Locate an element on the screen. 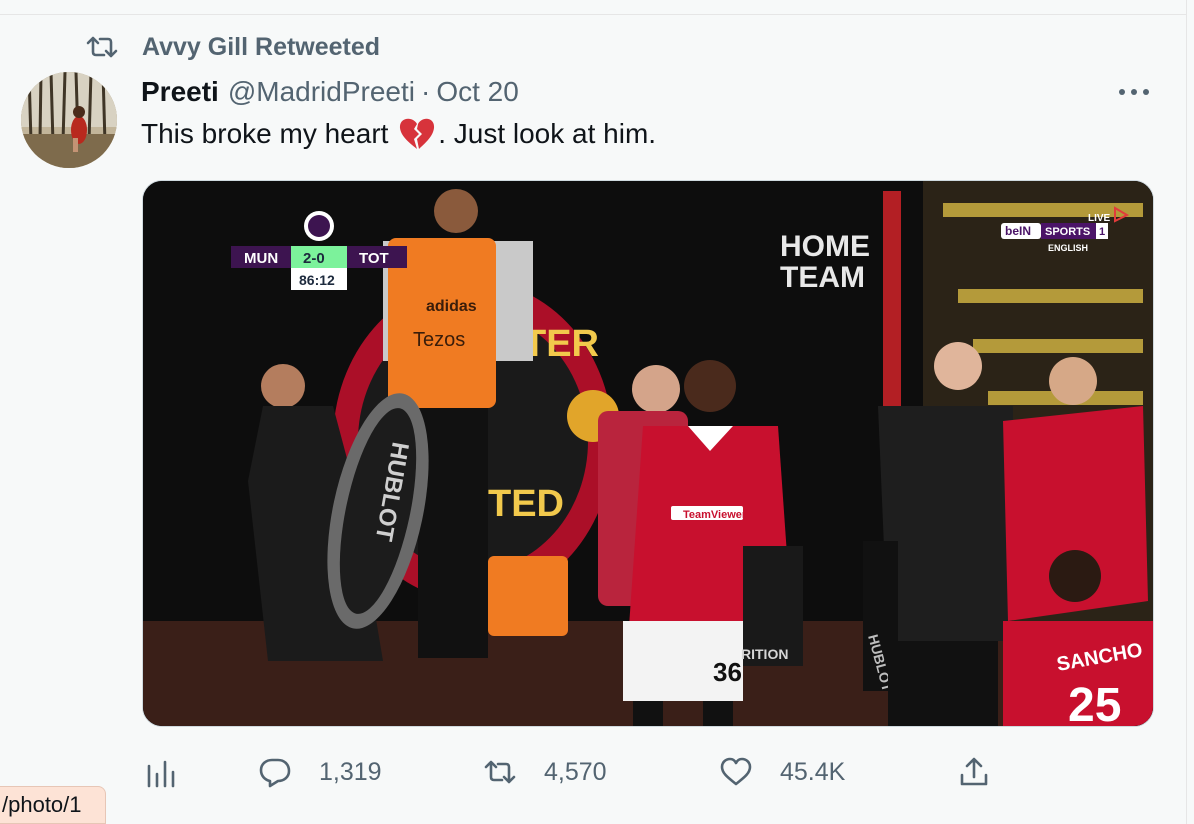  bib-sponsor-text: Tezos is located at coordinates (439, 340).